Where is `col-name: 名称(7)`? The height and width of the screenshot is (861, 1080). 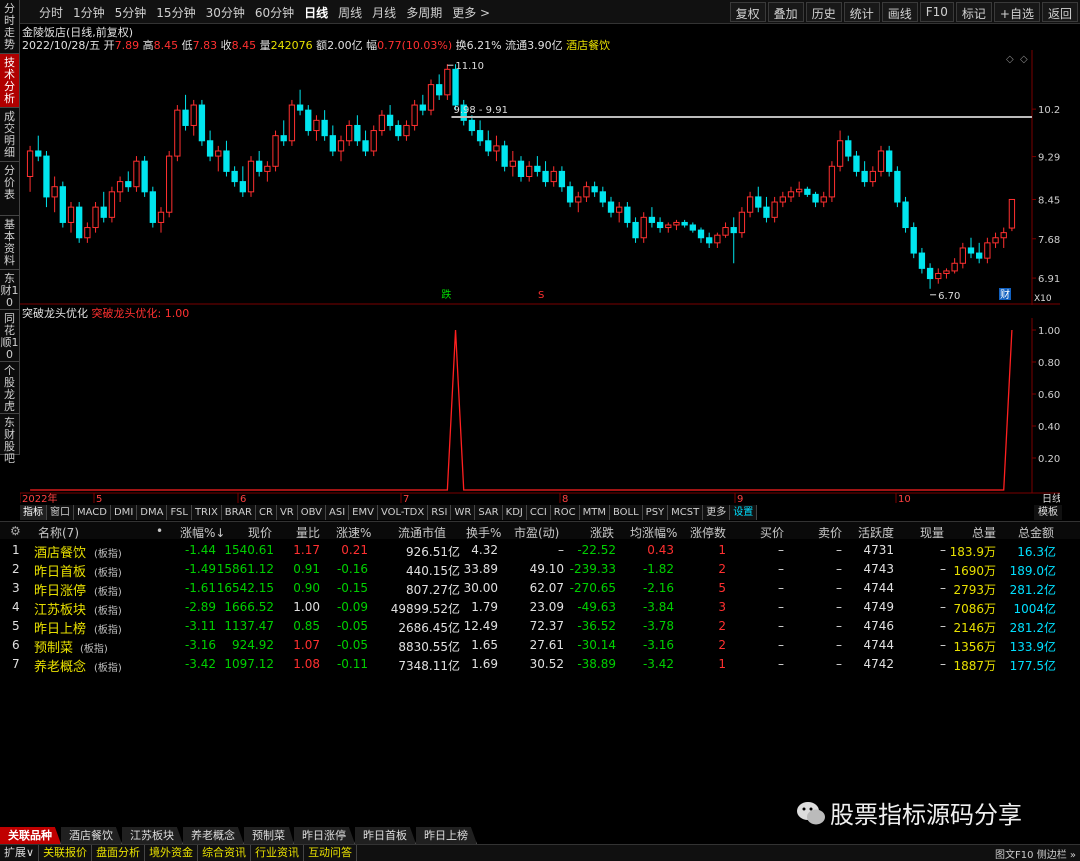 col-name: 名称(7) is located at coordinates (58, 532).